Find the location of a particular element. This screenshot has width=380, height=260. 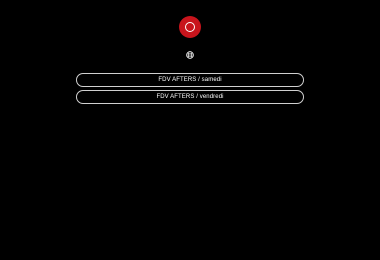

link-label: FDV AFTERS / samedi is located at coordinates (190, 80).